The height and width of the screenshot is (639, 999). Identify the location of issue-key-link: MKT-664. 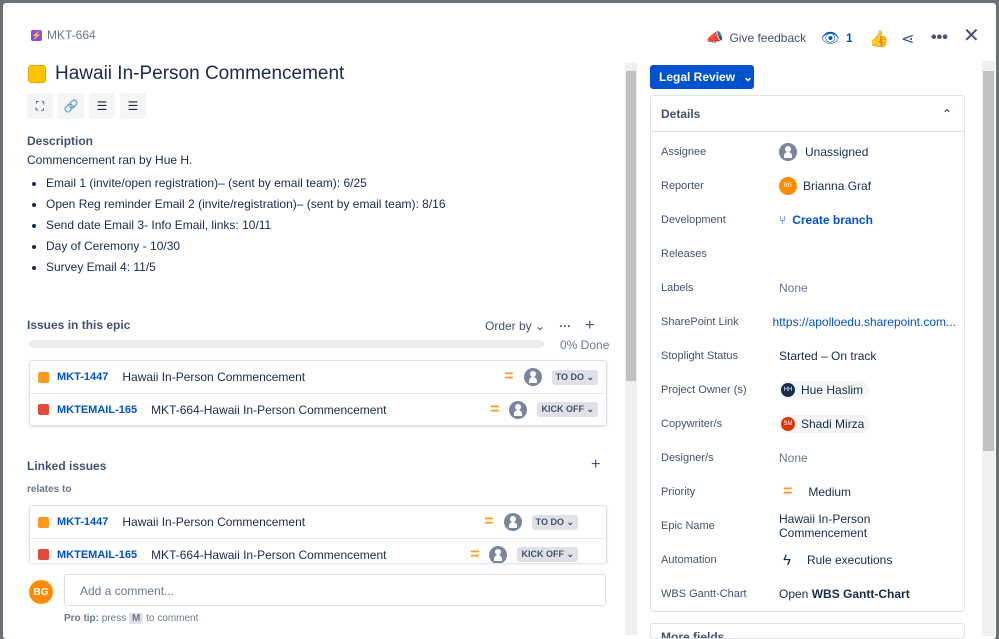
(71, 35).